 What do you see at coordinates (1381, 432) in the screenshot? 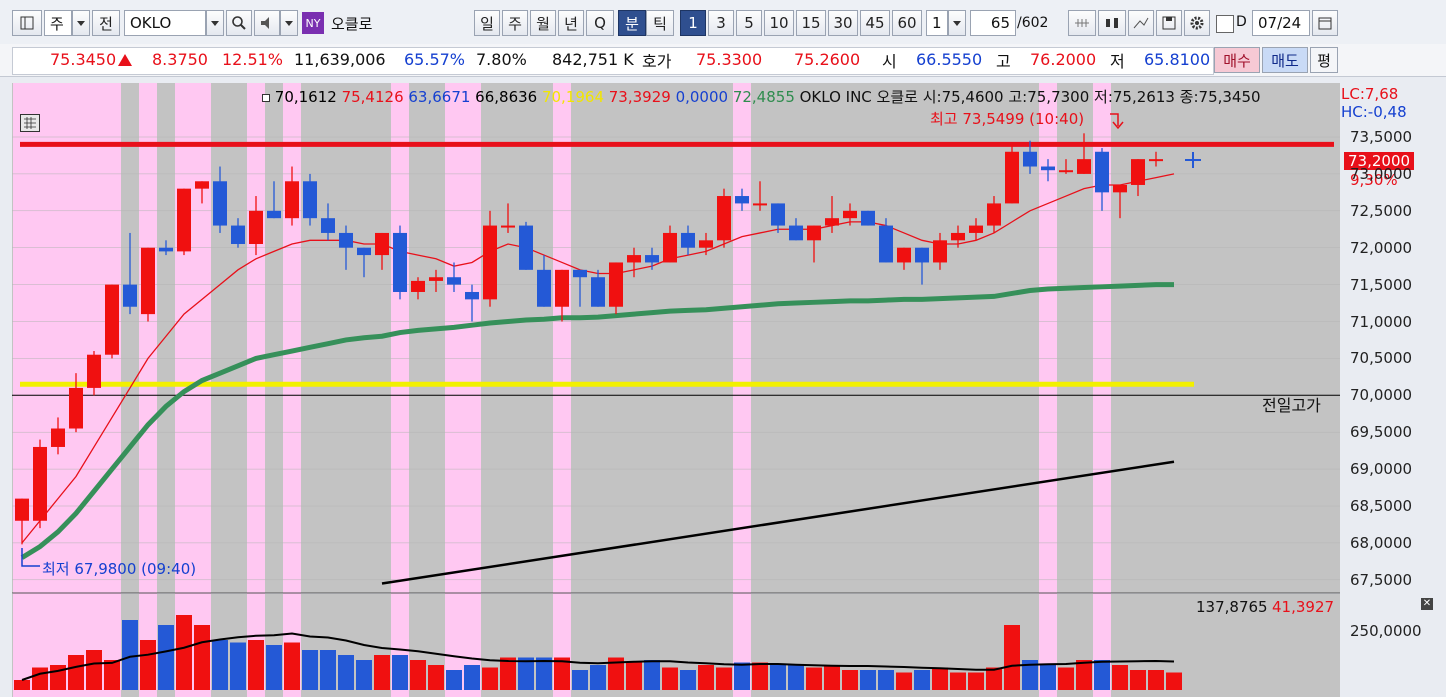
I see `price-tick: 69,5000` at bounding box center [1381, 432].